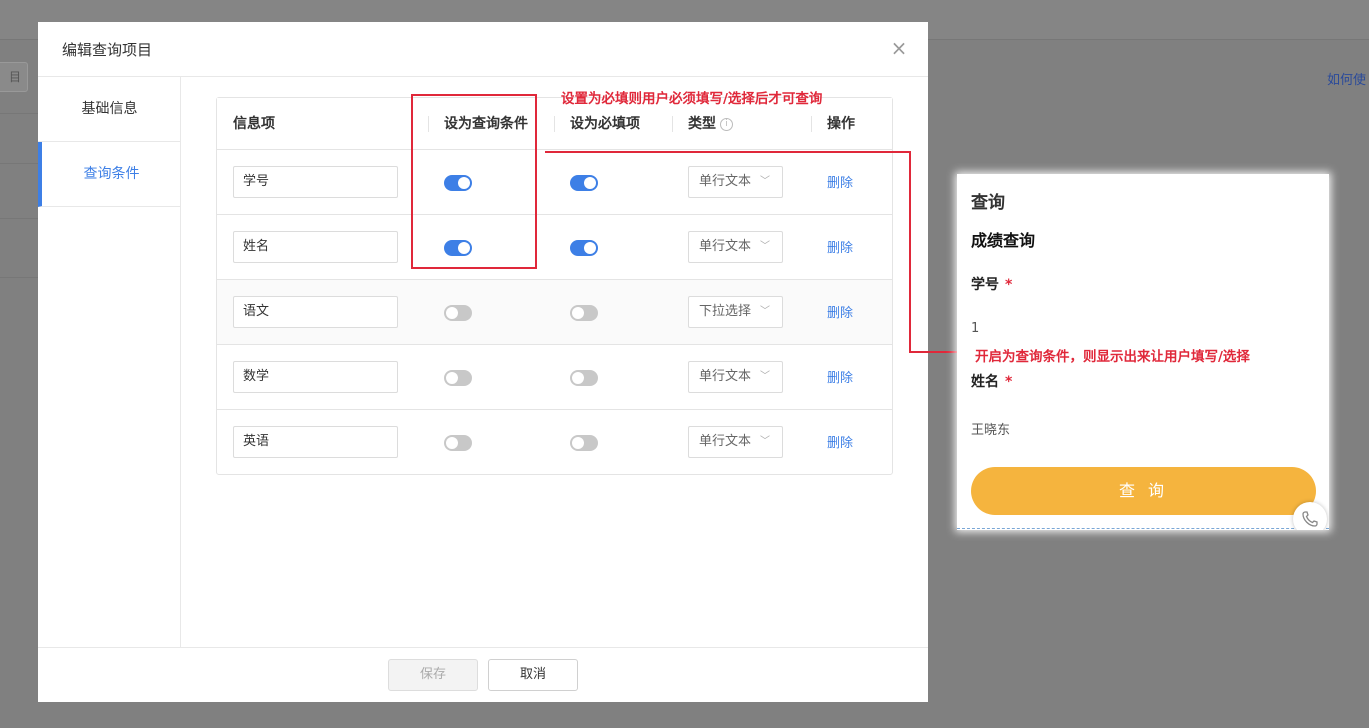 The width and height of the screenshot is (1369, 728). What do you see at coordinates (107, 50) in the screenshot?
I see `modal-title: 编辑查询项目` at bounding box center [107, 50].